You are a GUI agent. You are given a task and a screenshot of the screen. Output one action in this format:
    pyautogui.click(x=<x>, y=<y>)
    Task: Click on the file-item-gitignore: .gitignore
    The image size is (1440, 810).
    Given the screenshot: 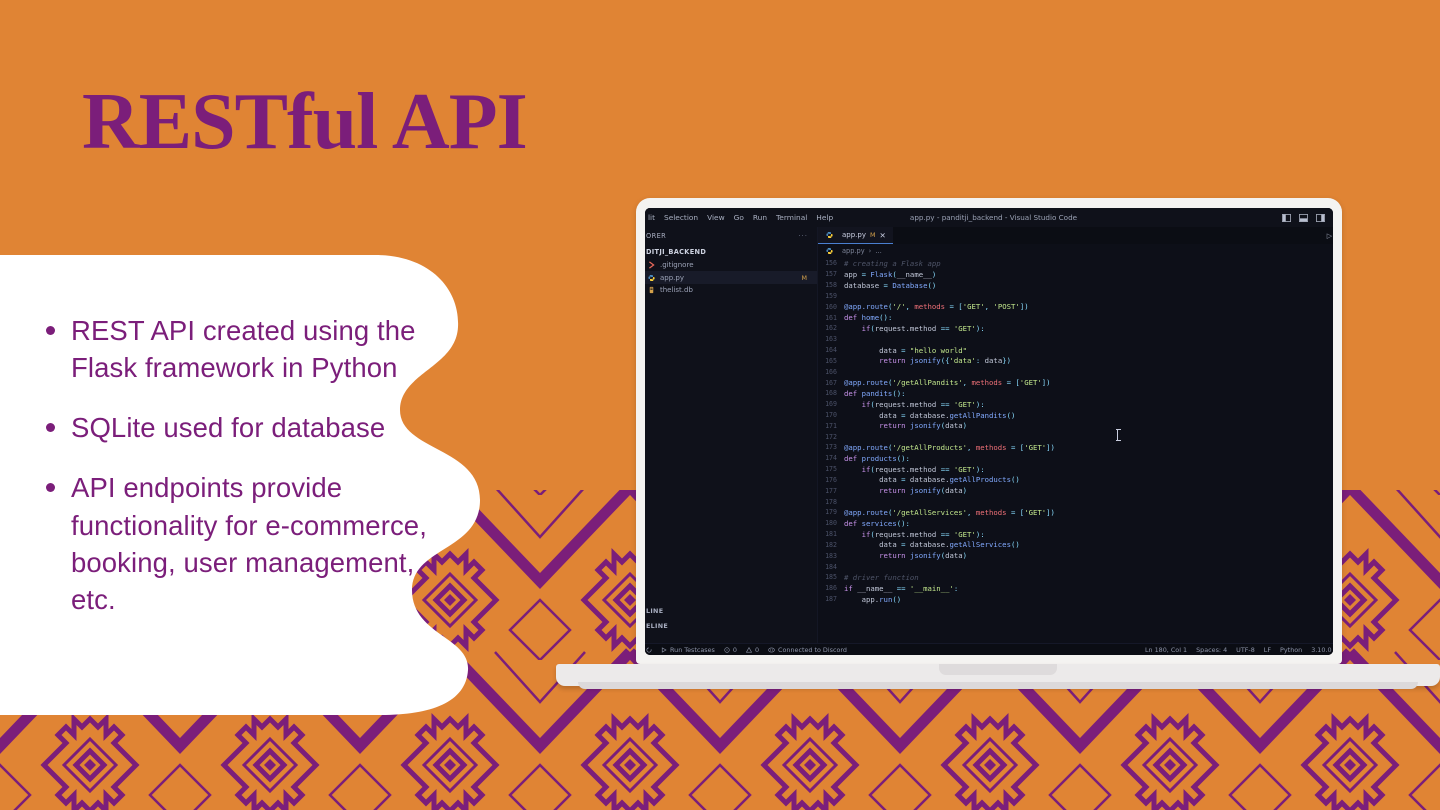 What is the action you would take?
    pyautogui.click(x=731, y=265)
    